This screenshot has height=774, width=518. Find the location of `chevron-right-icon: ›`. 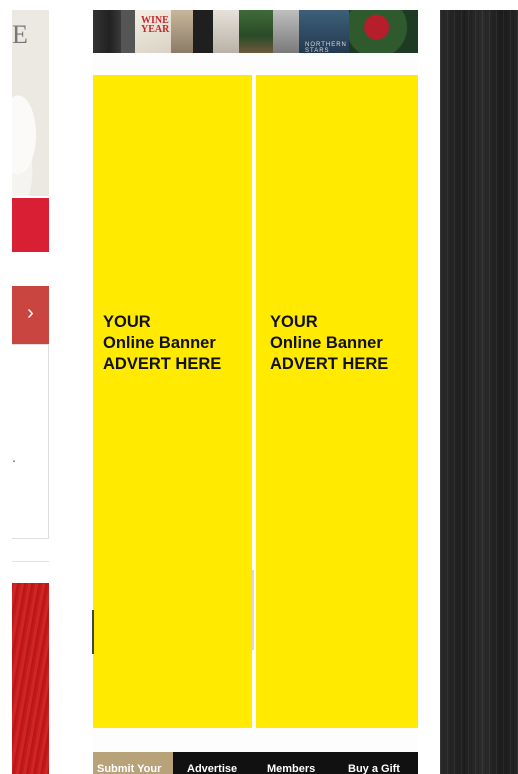

chevron-right-icon: › is located at coordinates (30, 313).